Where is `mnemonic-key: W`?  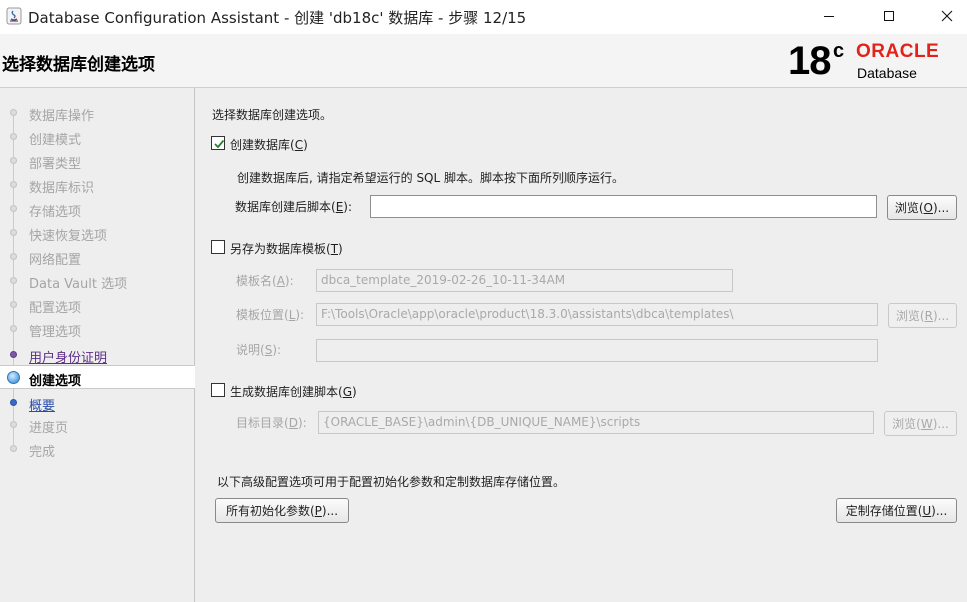 mnemonic-key: W is located at coordinates (926, 423).